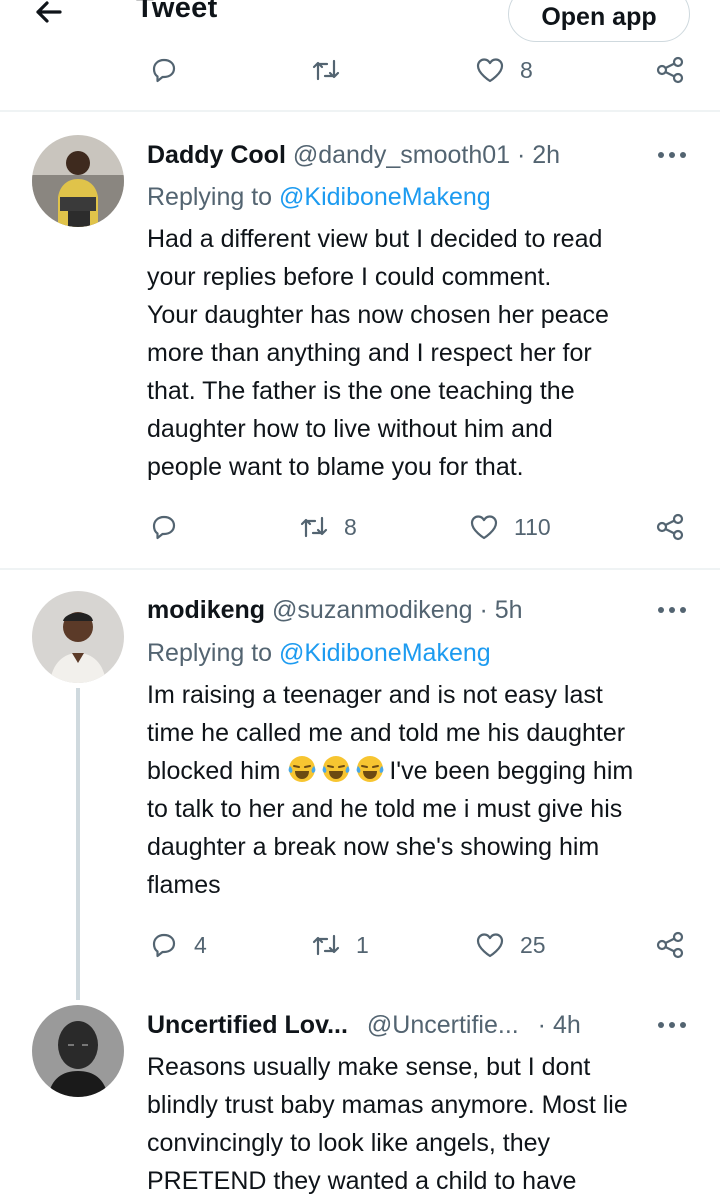  I want to click on text-line: blocked him I've been begging him, so click(422, 771).